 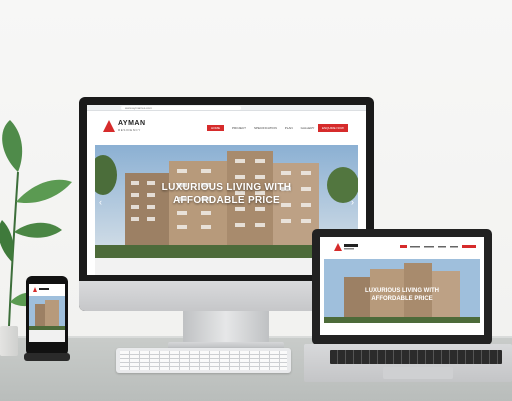 I want to click on laptop: LUXURIOUS LIVING WITH AFFORDABLE PRICE, so click(x=402, y=287).